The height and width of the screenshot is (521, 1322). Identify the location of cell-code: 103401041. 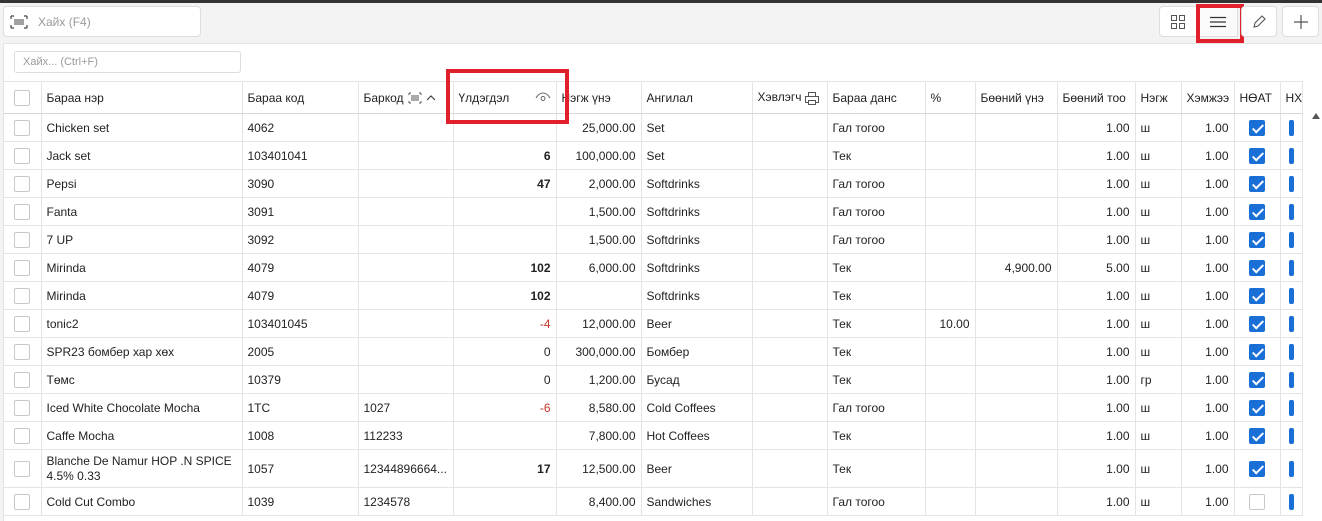
(300, 155).